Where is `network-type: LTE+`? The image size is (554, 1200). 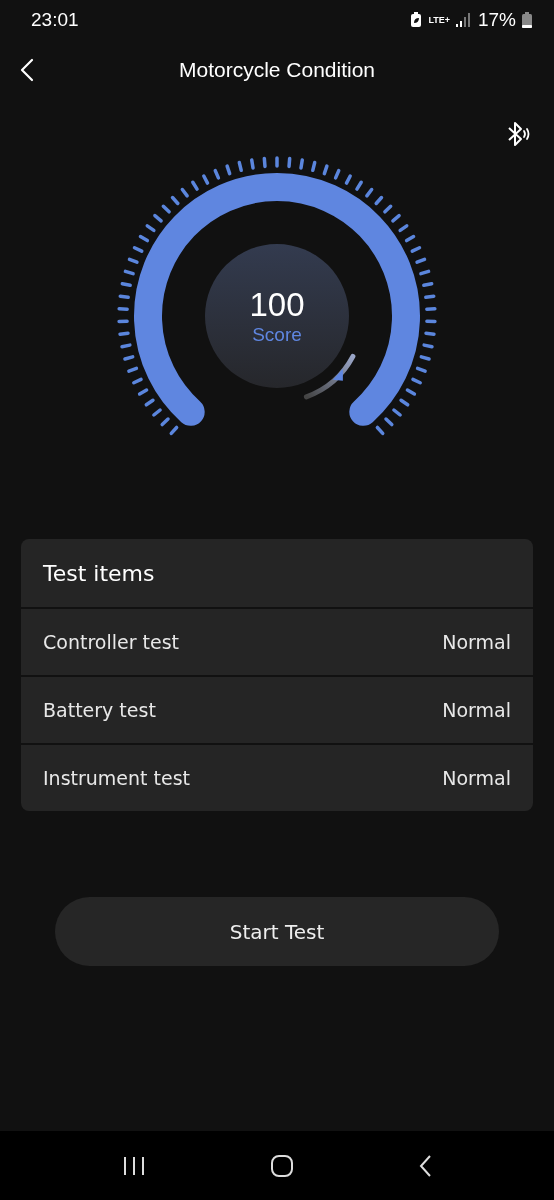 network-type: LTE+ is located at coordinates (439, 20).